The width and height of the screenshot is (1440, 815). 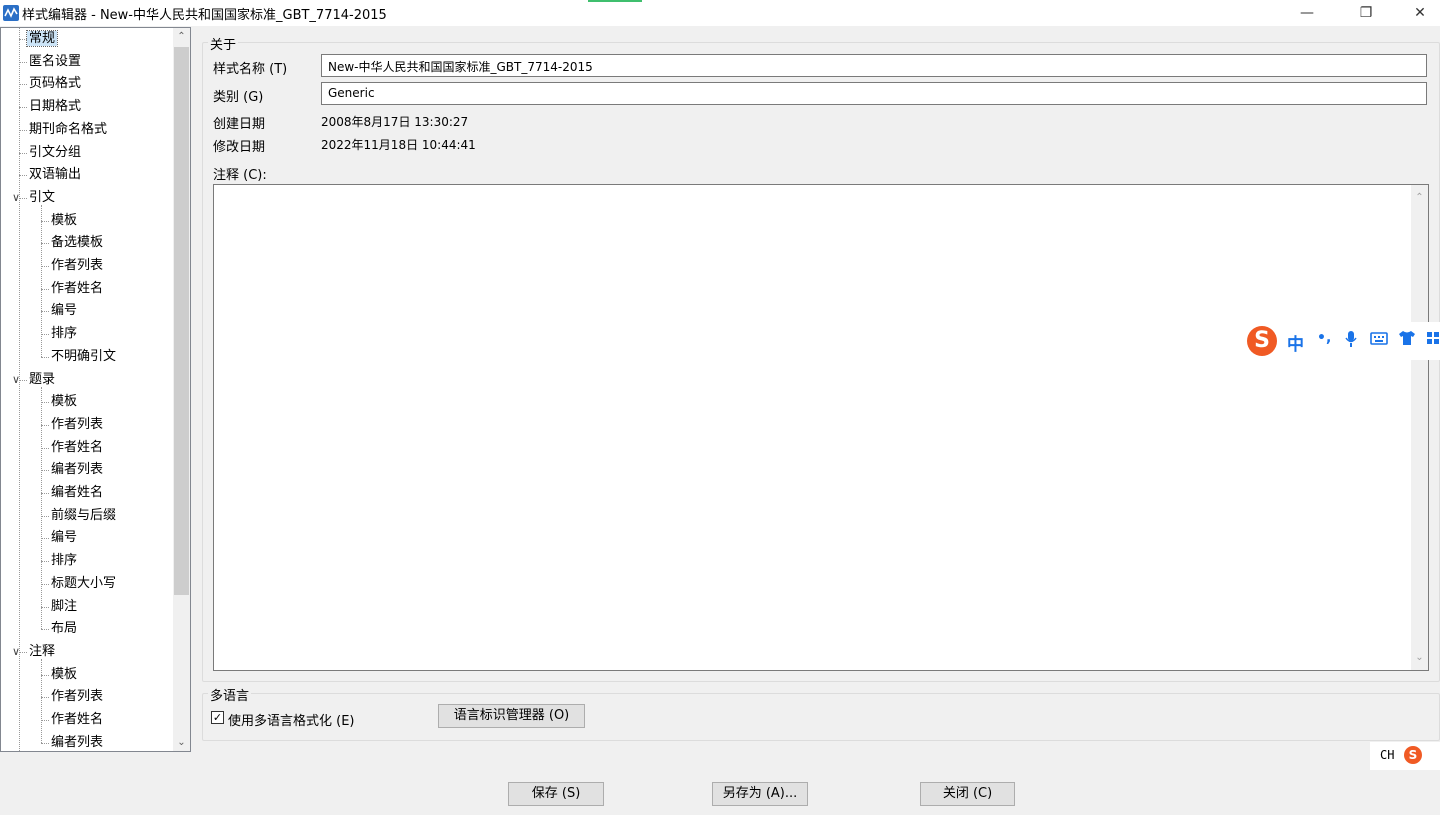 I want to click on tree-item: 编者姓名, so click(x=77, y=493).